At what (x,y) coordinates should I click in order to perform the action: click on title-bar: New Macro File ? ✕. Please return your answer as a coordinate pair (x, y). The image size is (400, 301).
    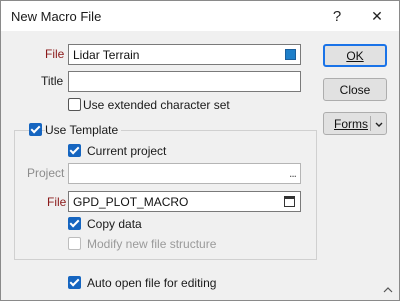
    Looking at the image, I should click on (200, 16).